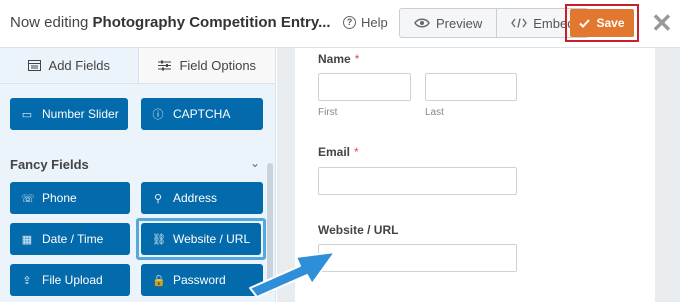 The height and width of the screenshot is (302, 680). Describe the element at coordinates (79, 65) in the screenshot. I see `tab-add-fields-label: Add Fields` at that location.